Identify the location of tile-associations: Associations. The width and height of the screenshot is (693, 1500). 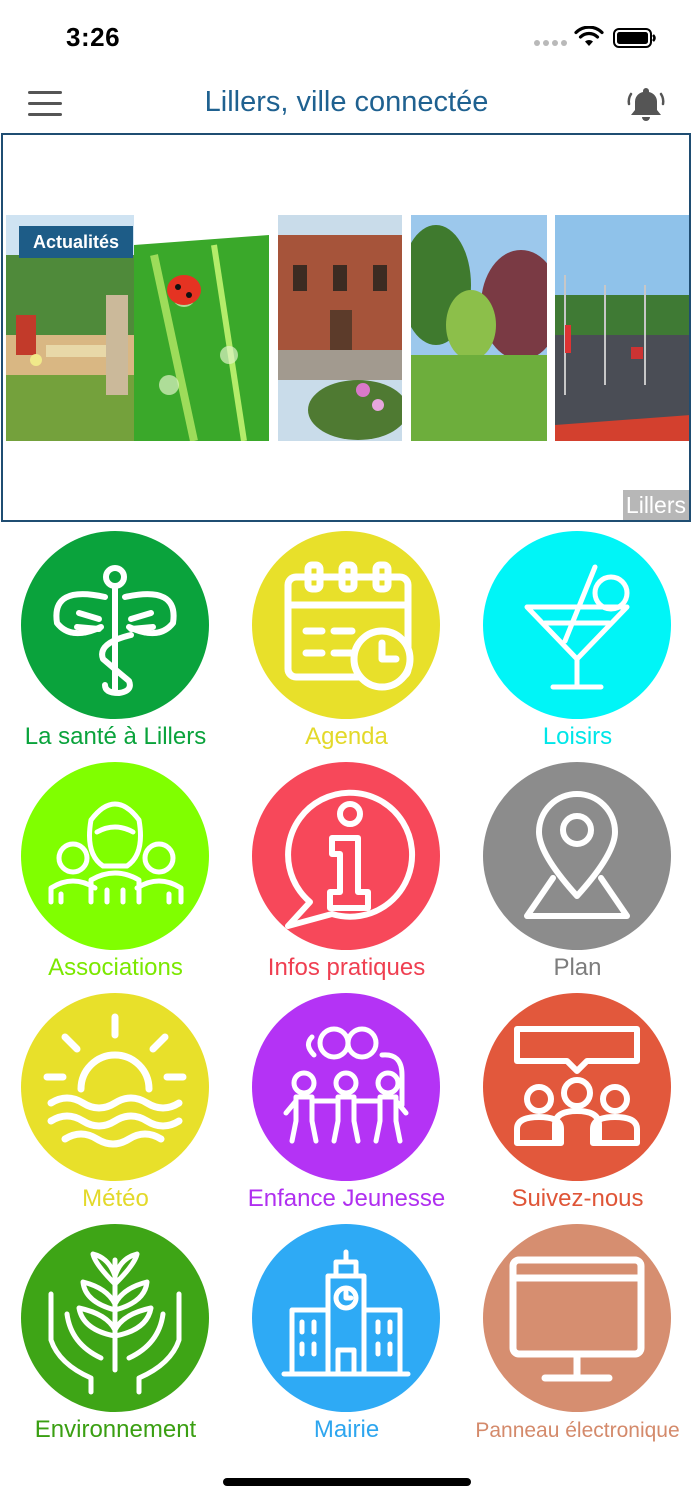
(115, 877).